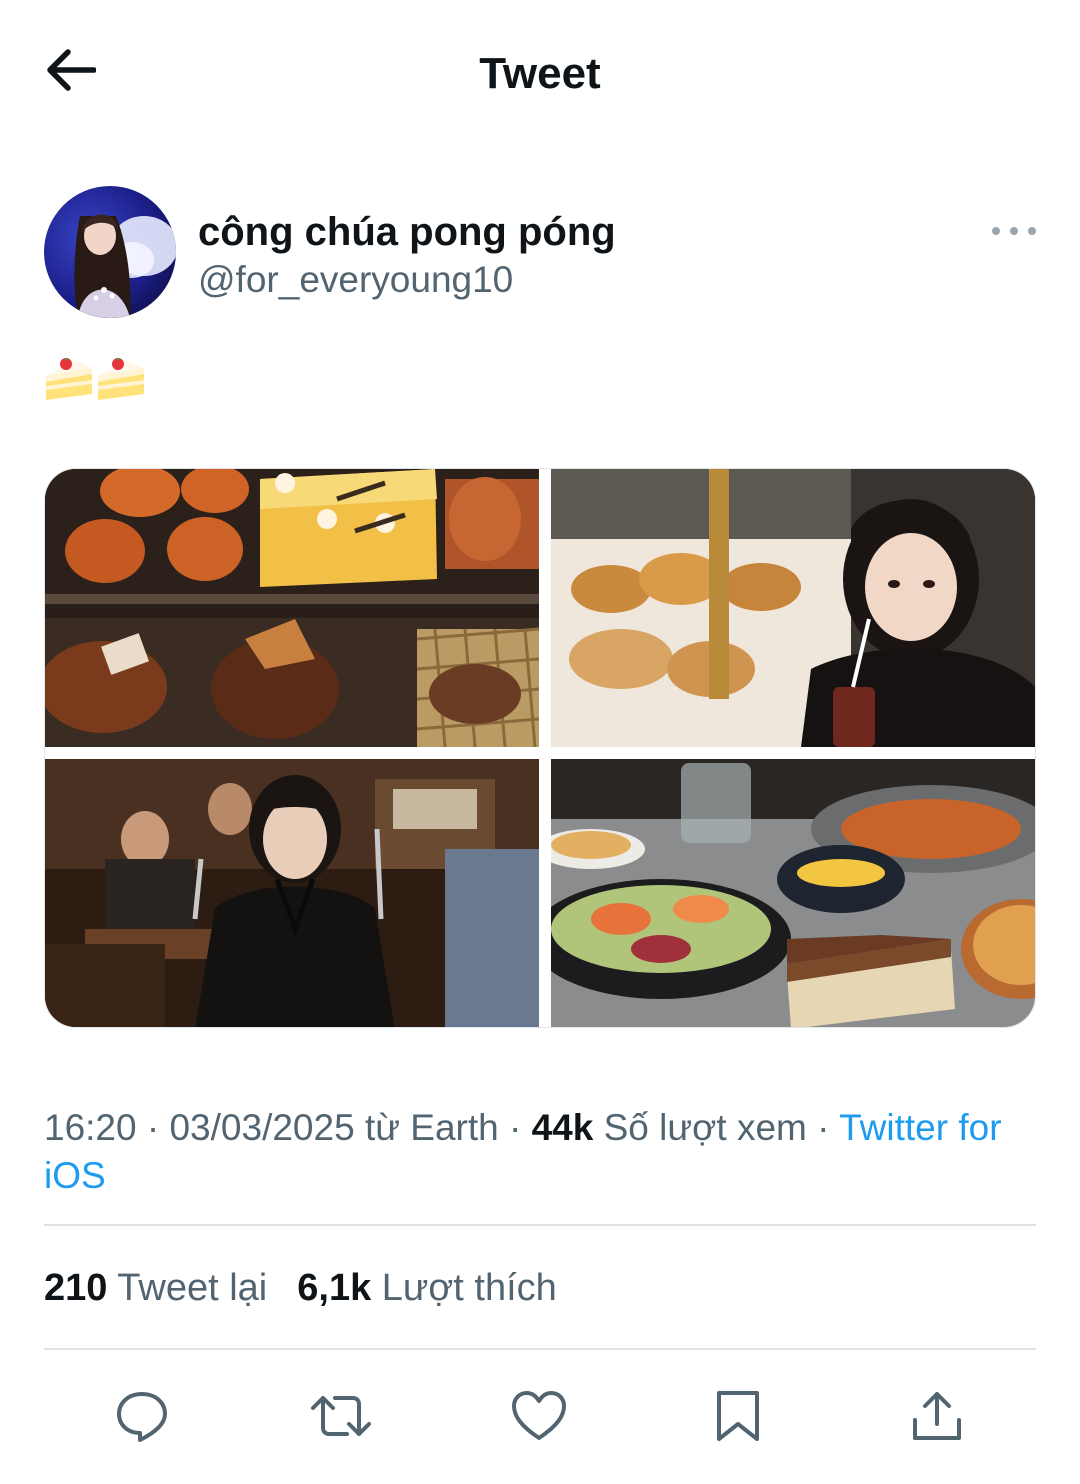  What do you see at coordinates (192, 1288) in the screenshot?
I see `retweets-label: Tweet lại` at bounding box center [192, 1288].